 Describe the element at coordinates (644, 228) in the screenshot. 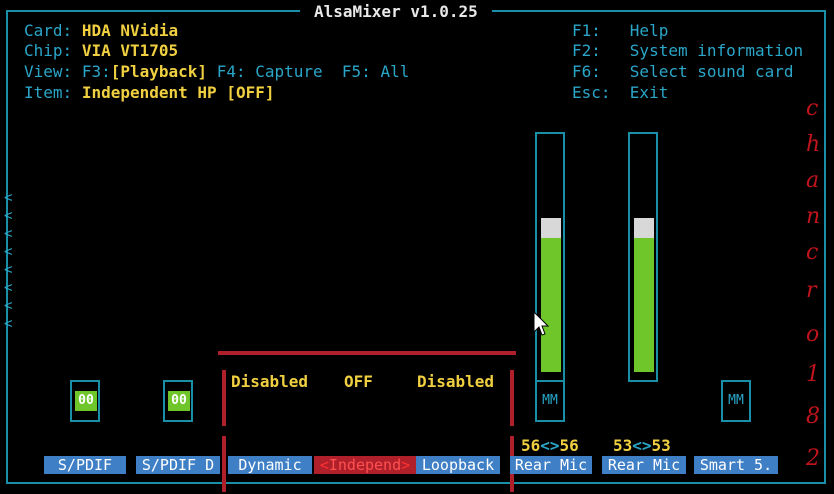

I see `rear-mic2-peak` at that location.